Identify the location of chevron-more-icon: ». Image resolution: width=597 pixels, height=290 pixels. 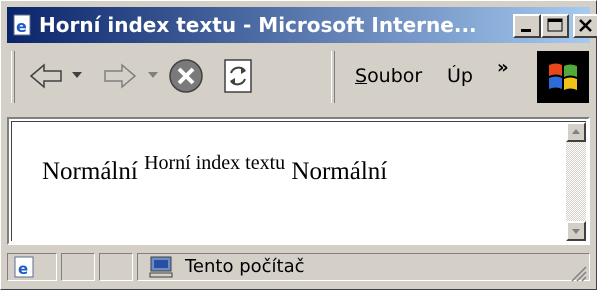
(503, 67).